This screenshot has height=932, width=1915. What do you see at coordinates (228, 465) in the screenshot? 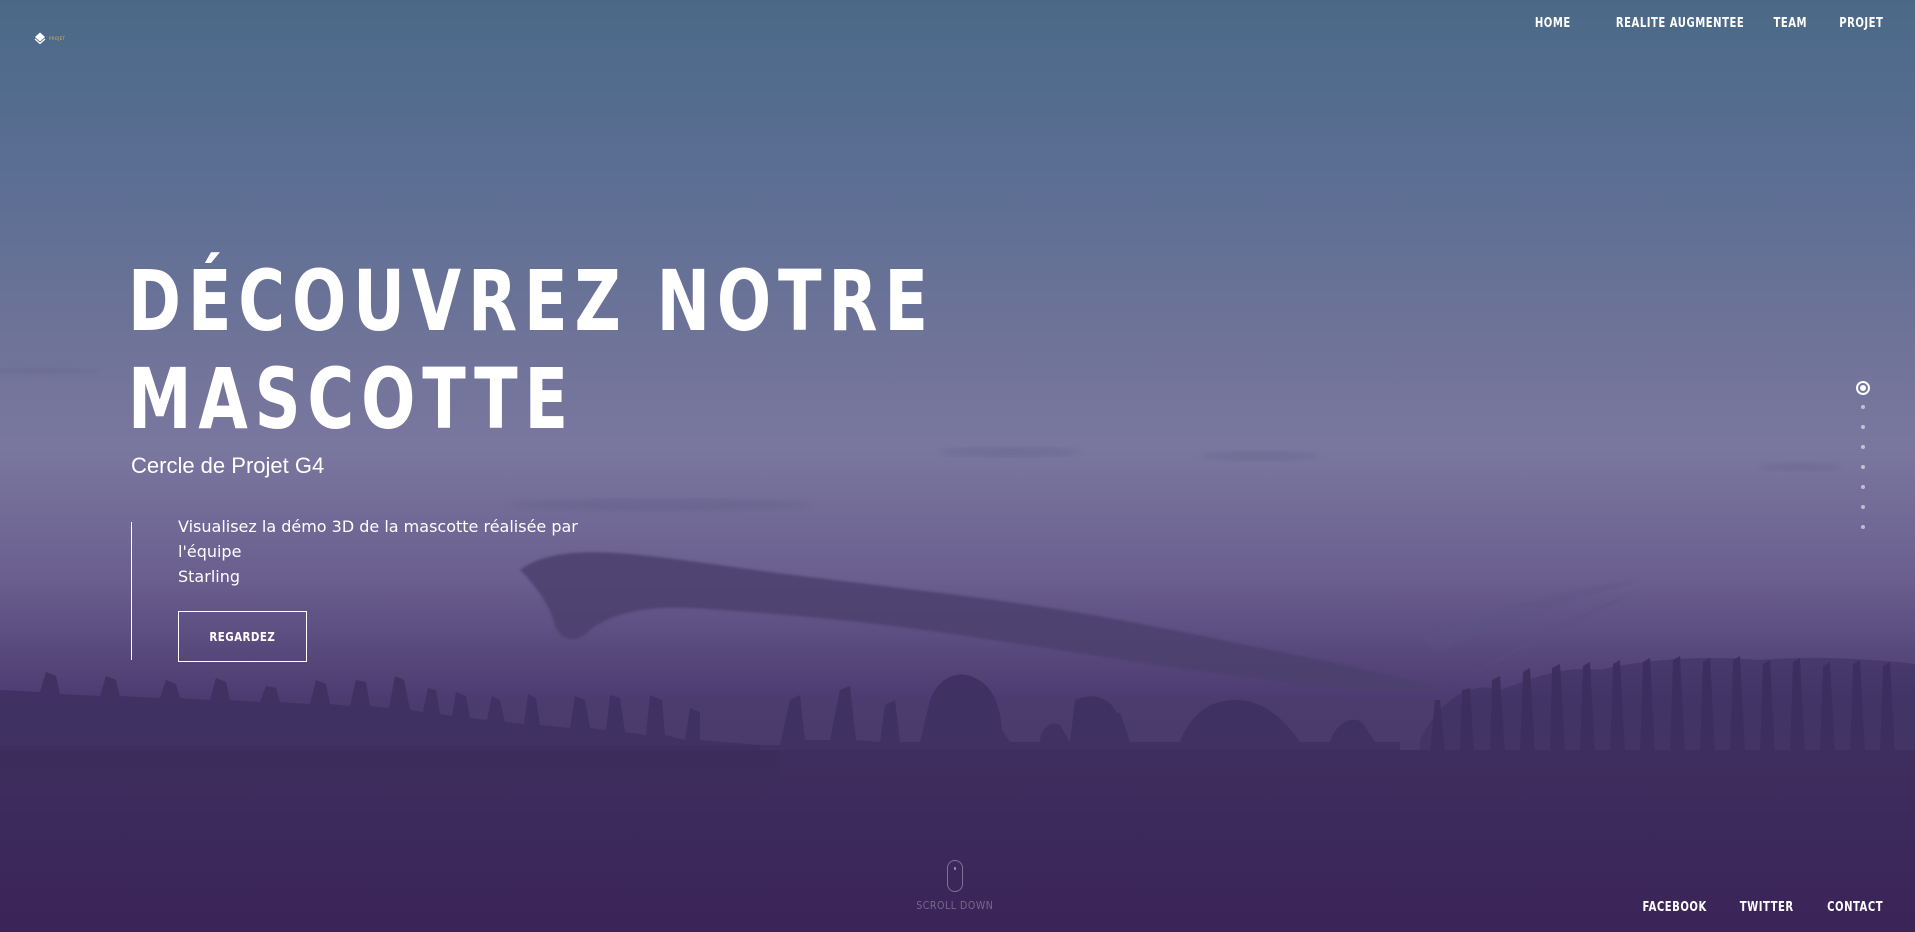
I see `hero-subtitle: Cercle de Projet G4` at bounding box center [228, 465].